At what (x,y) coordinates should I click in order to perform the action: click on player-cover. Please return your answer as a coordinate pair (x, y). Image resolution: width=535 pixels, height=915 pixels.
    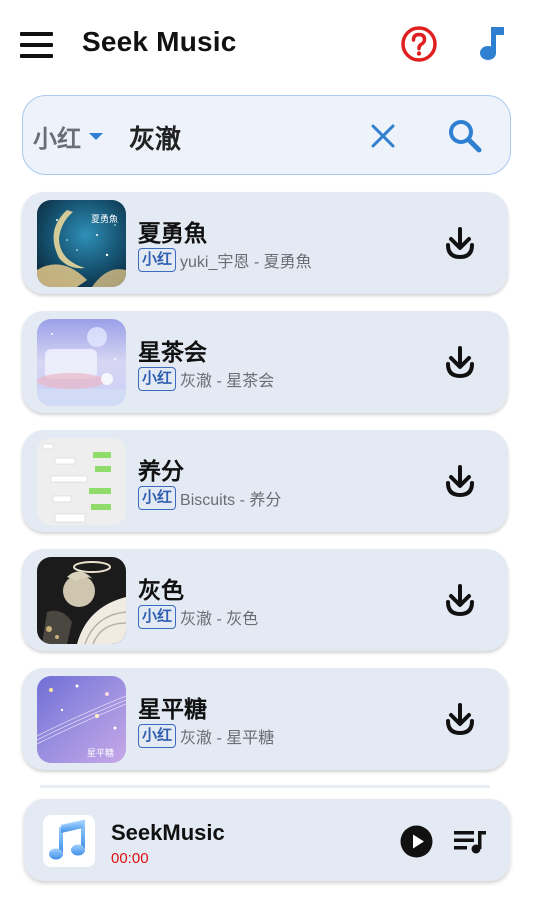
    Looking at the image, I should click on (69, 841).